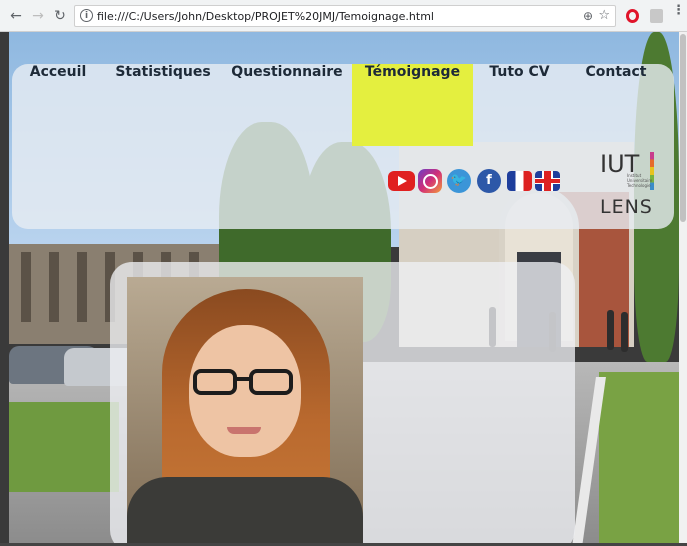 This screenshot has height=546, width=687. What do you see at coordinates (287, 105) in the screenshot?
I see `nav-item-questionnaire: Questionnaire` at bounding box center [287, 105].